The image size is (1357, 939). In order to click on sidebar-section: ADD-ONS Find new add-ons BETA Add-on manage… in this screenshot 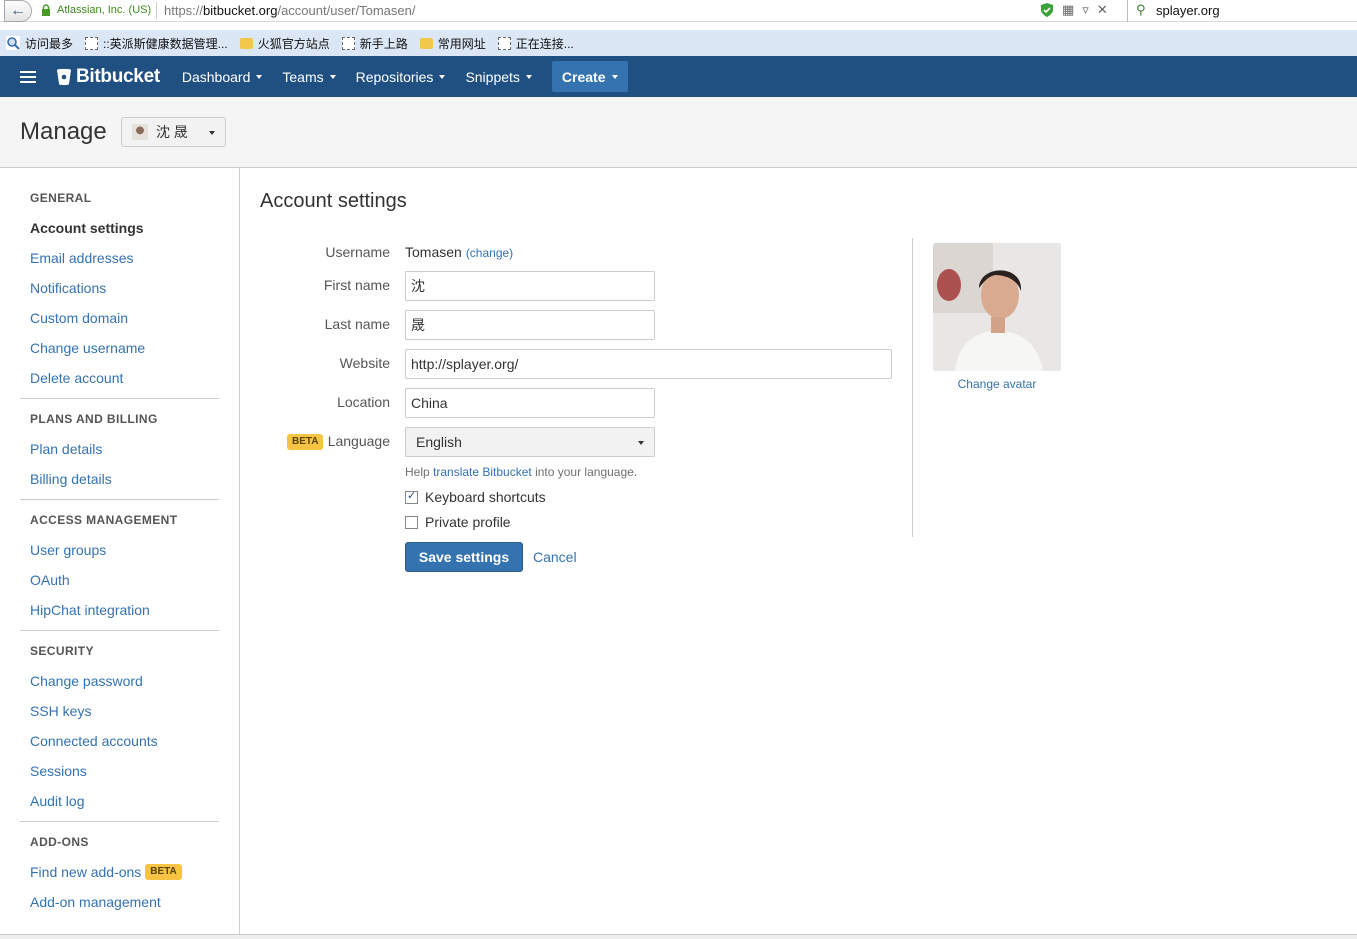, I will do `click(119, 872)`.